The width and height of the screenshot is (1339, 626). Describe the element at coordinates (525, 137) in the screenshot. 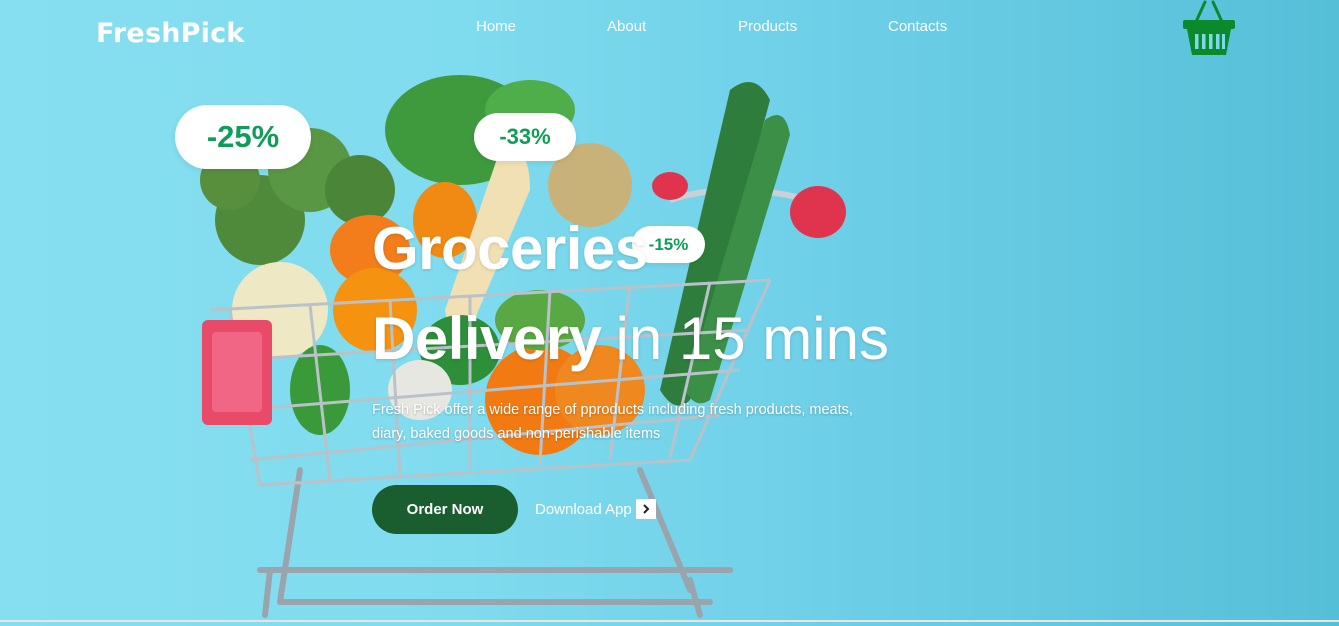

I see `discount-badge: -33%` at that location.